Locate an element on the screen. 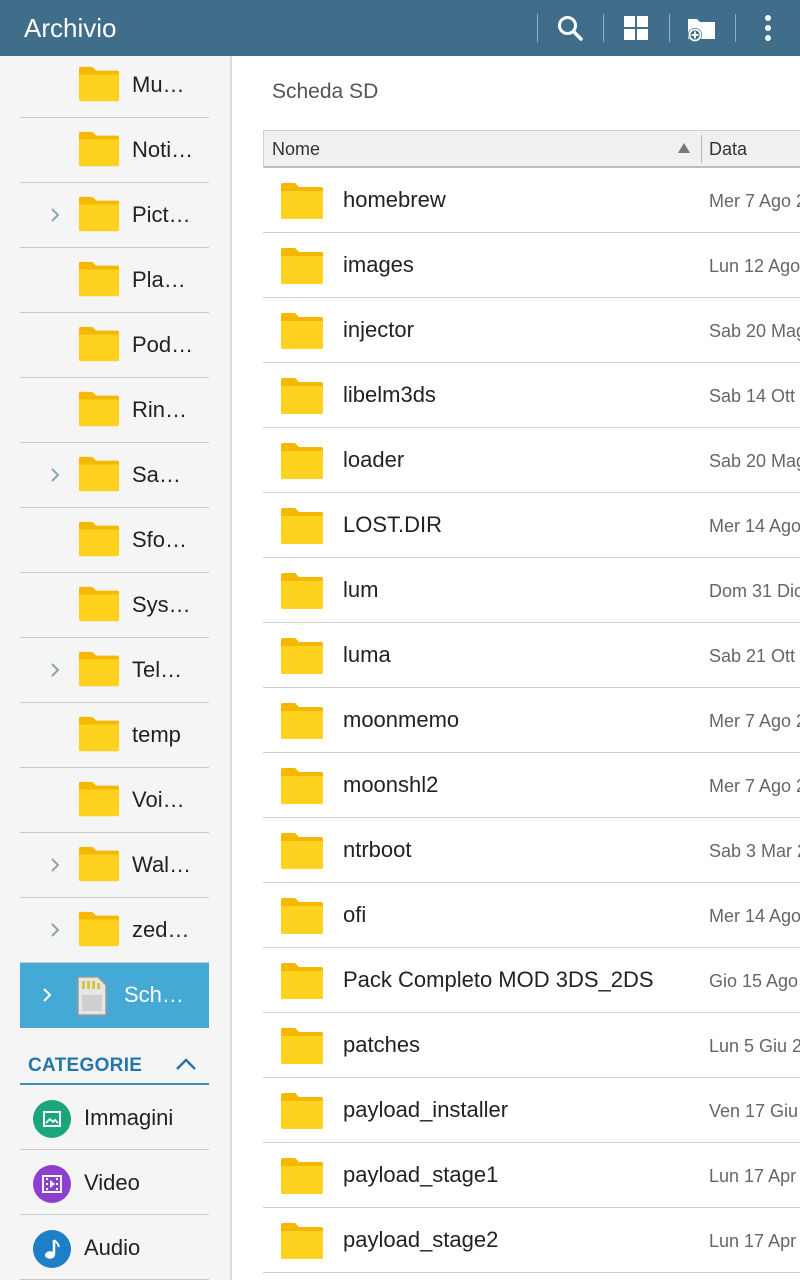 This screenshot has height=1280, width=800. sidebar-item: temp is located at coordinates (114, 735).